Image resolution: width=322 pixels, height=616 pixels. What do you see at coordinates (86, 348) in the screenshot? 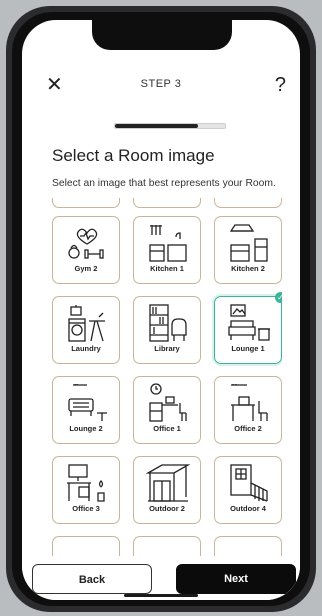
I see `tile-label: Laundry` at bounding box center [86, 348].